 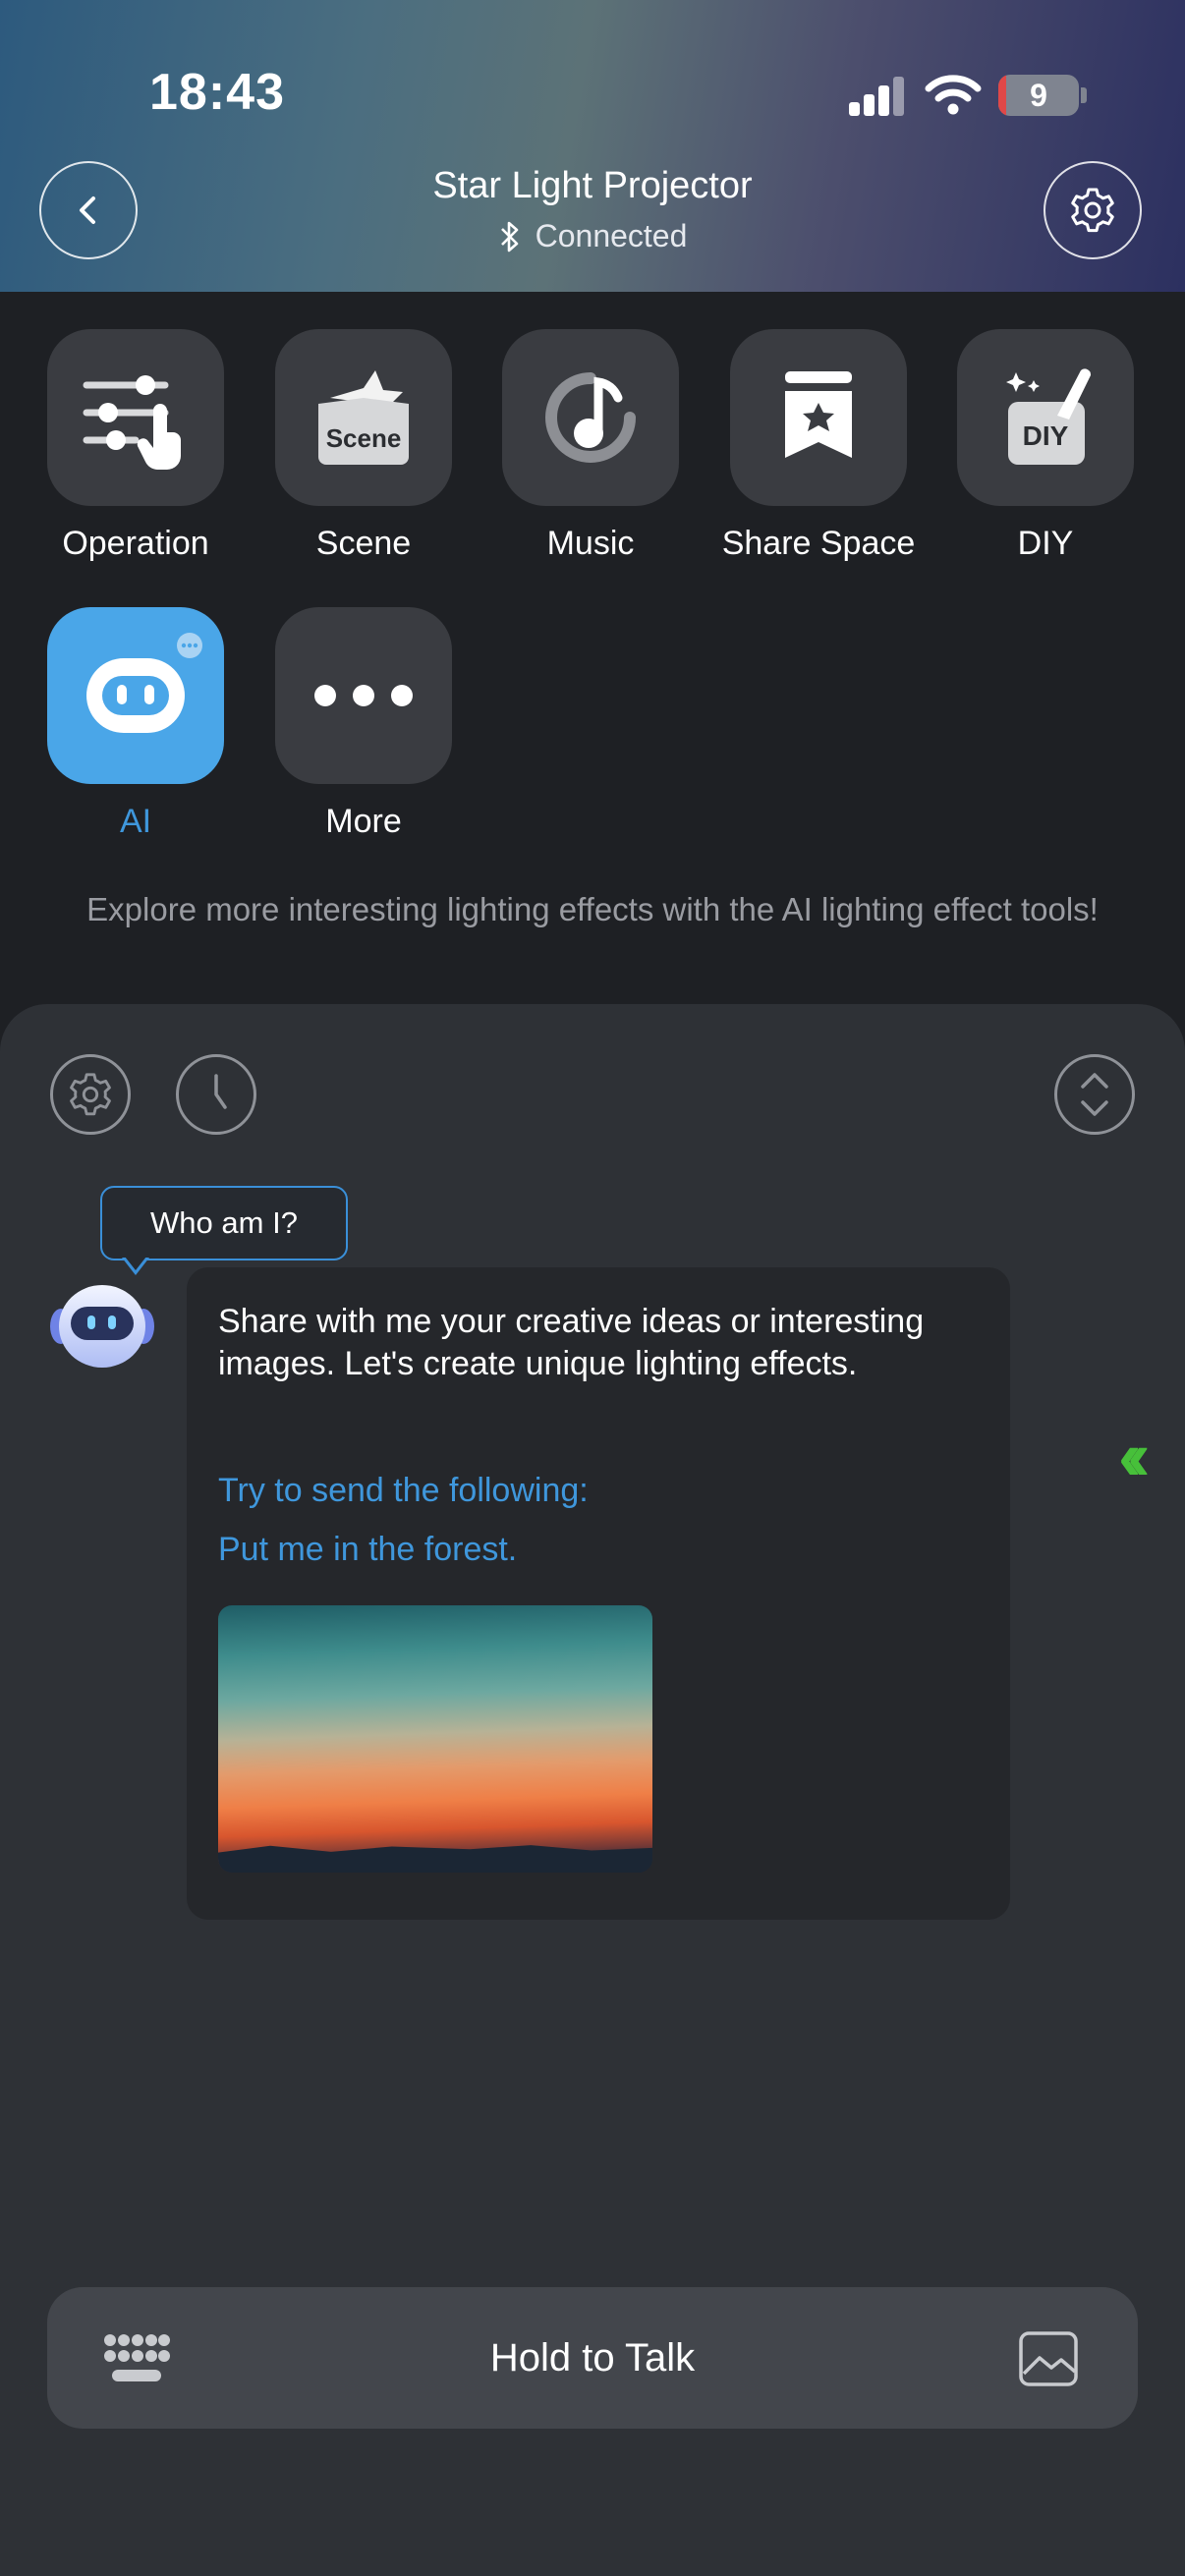 I want to click on scene-tile: Scene, so click(x=364, y=417).